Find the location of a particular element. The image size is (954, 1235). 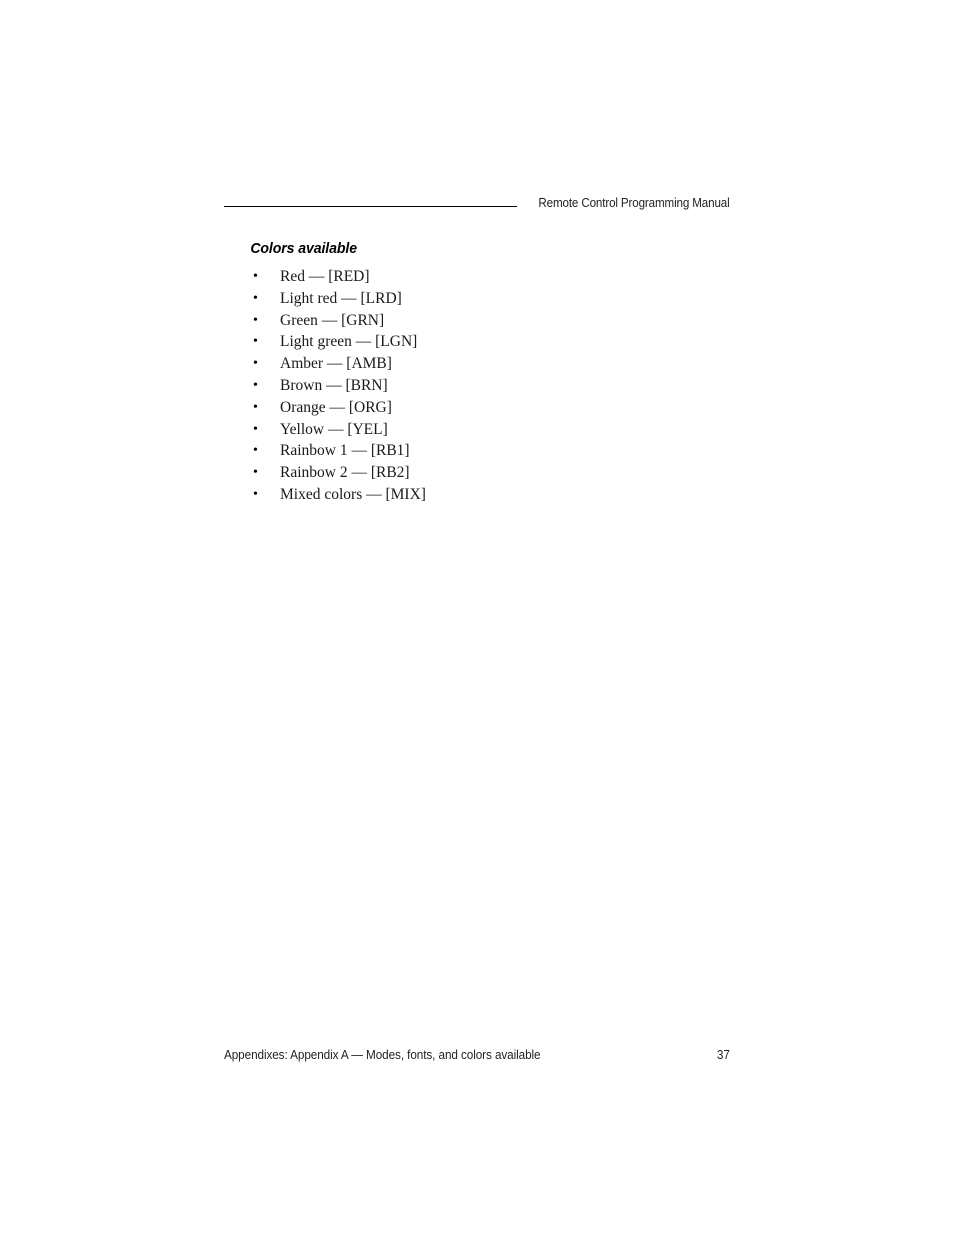

list-item-label: Mixed colors — [MIX] is located at coordinates (353, 494).